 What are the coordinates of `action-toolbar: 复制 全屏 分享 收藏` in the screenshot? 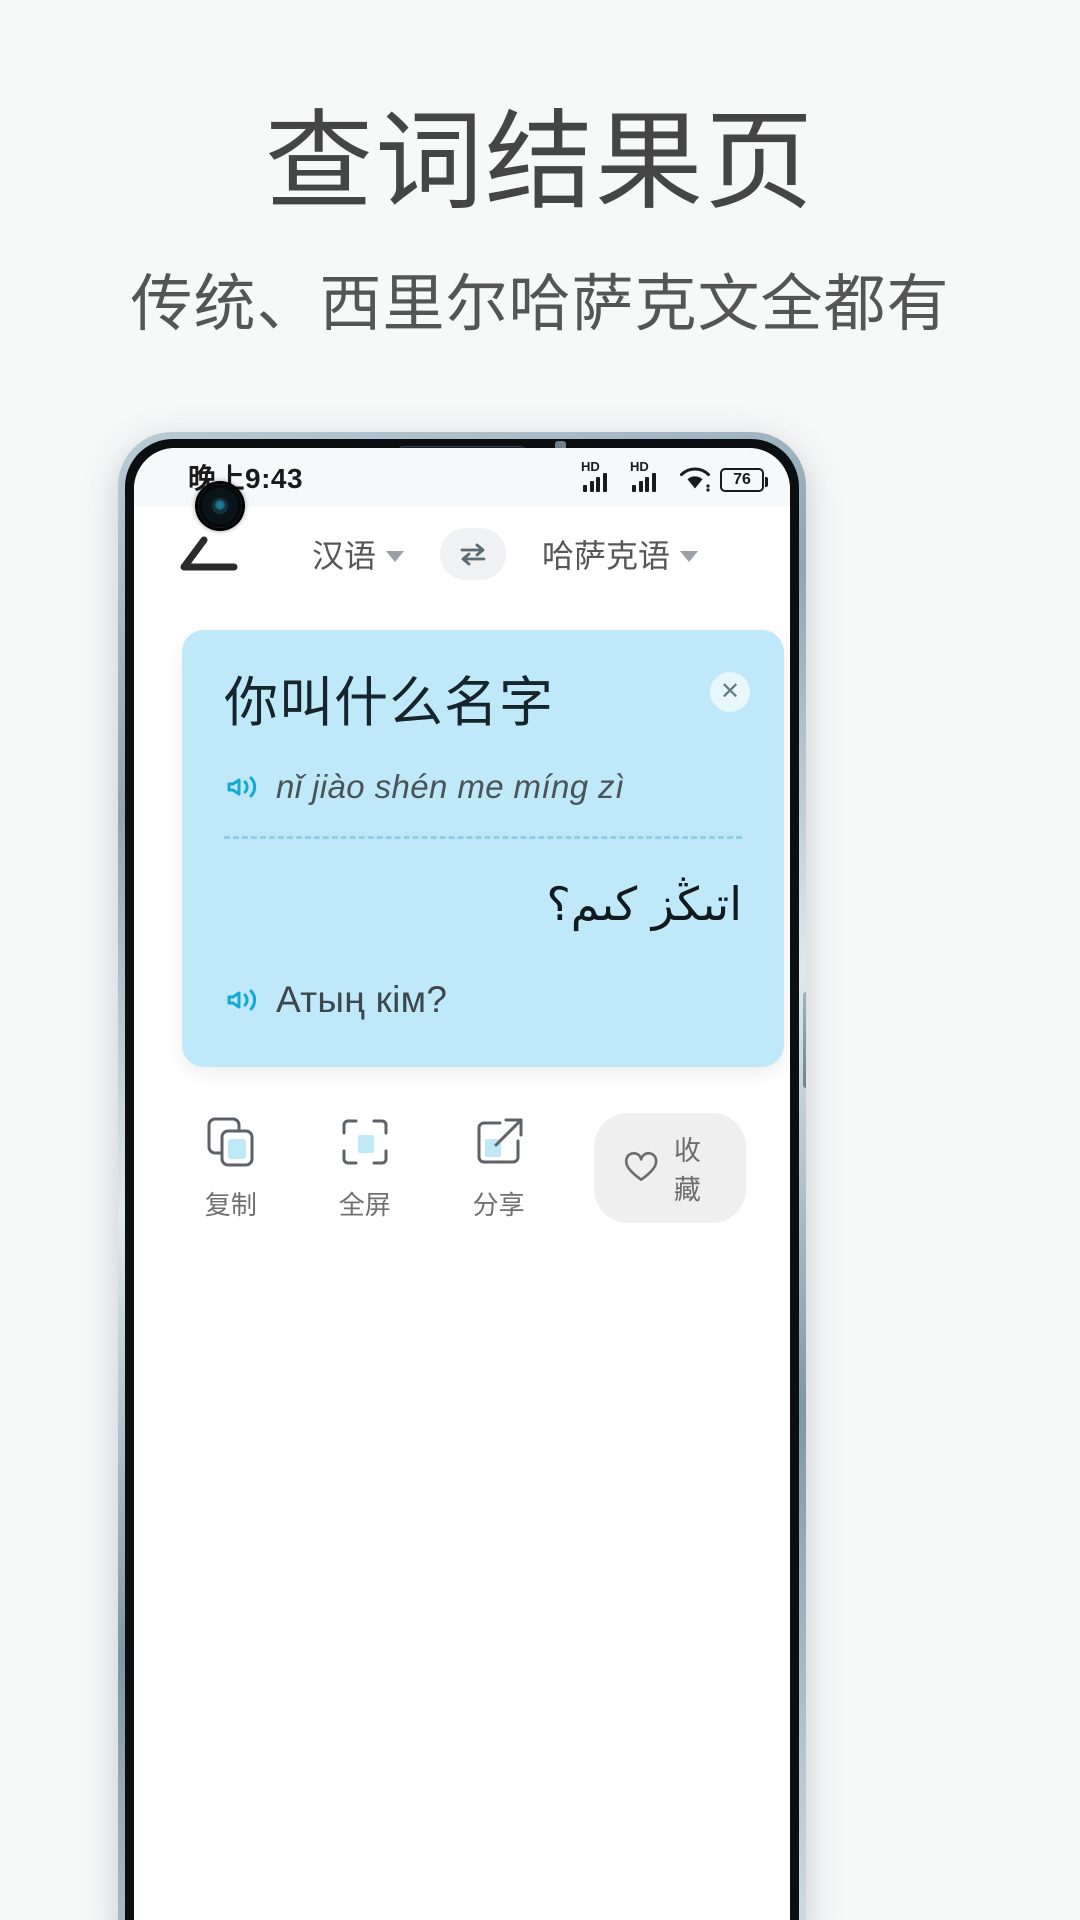 It's located at (462, 1145).